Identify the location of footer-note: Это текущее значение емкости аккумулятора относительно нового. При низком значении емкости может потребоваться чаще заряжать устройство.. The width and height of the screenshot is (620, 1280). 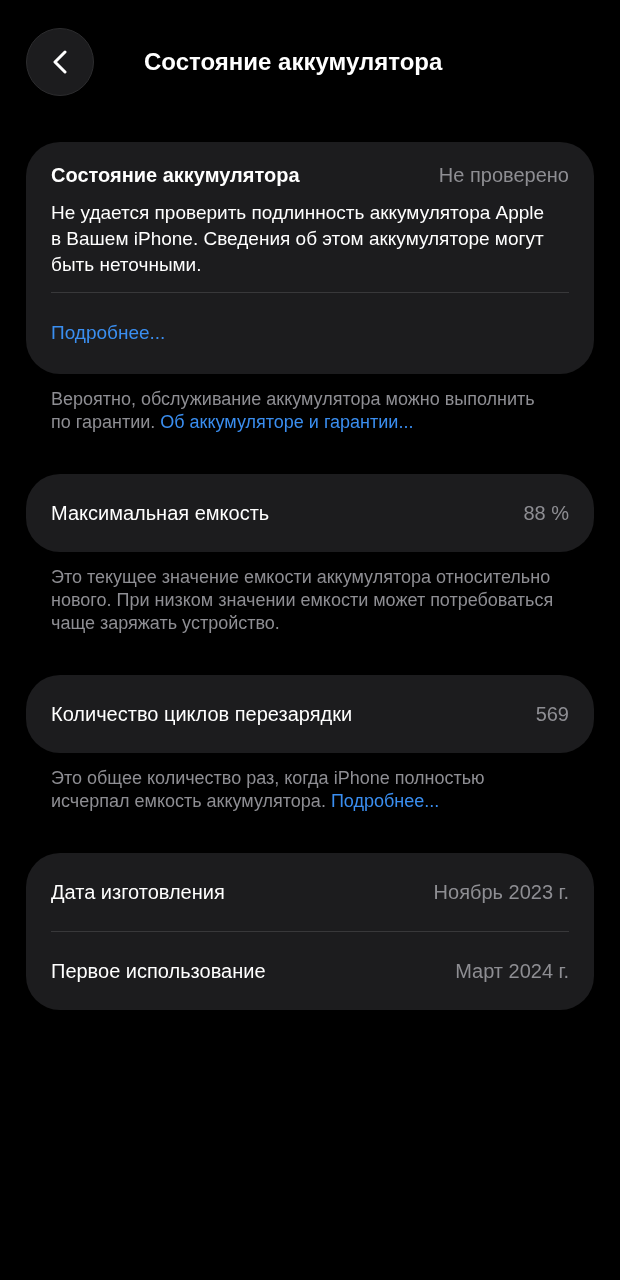
(302, 600).